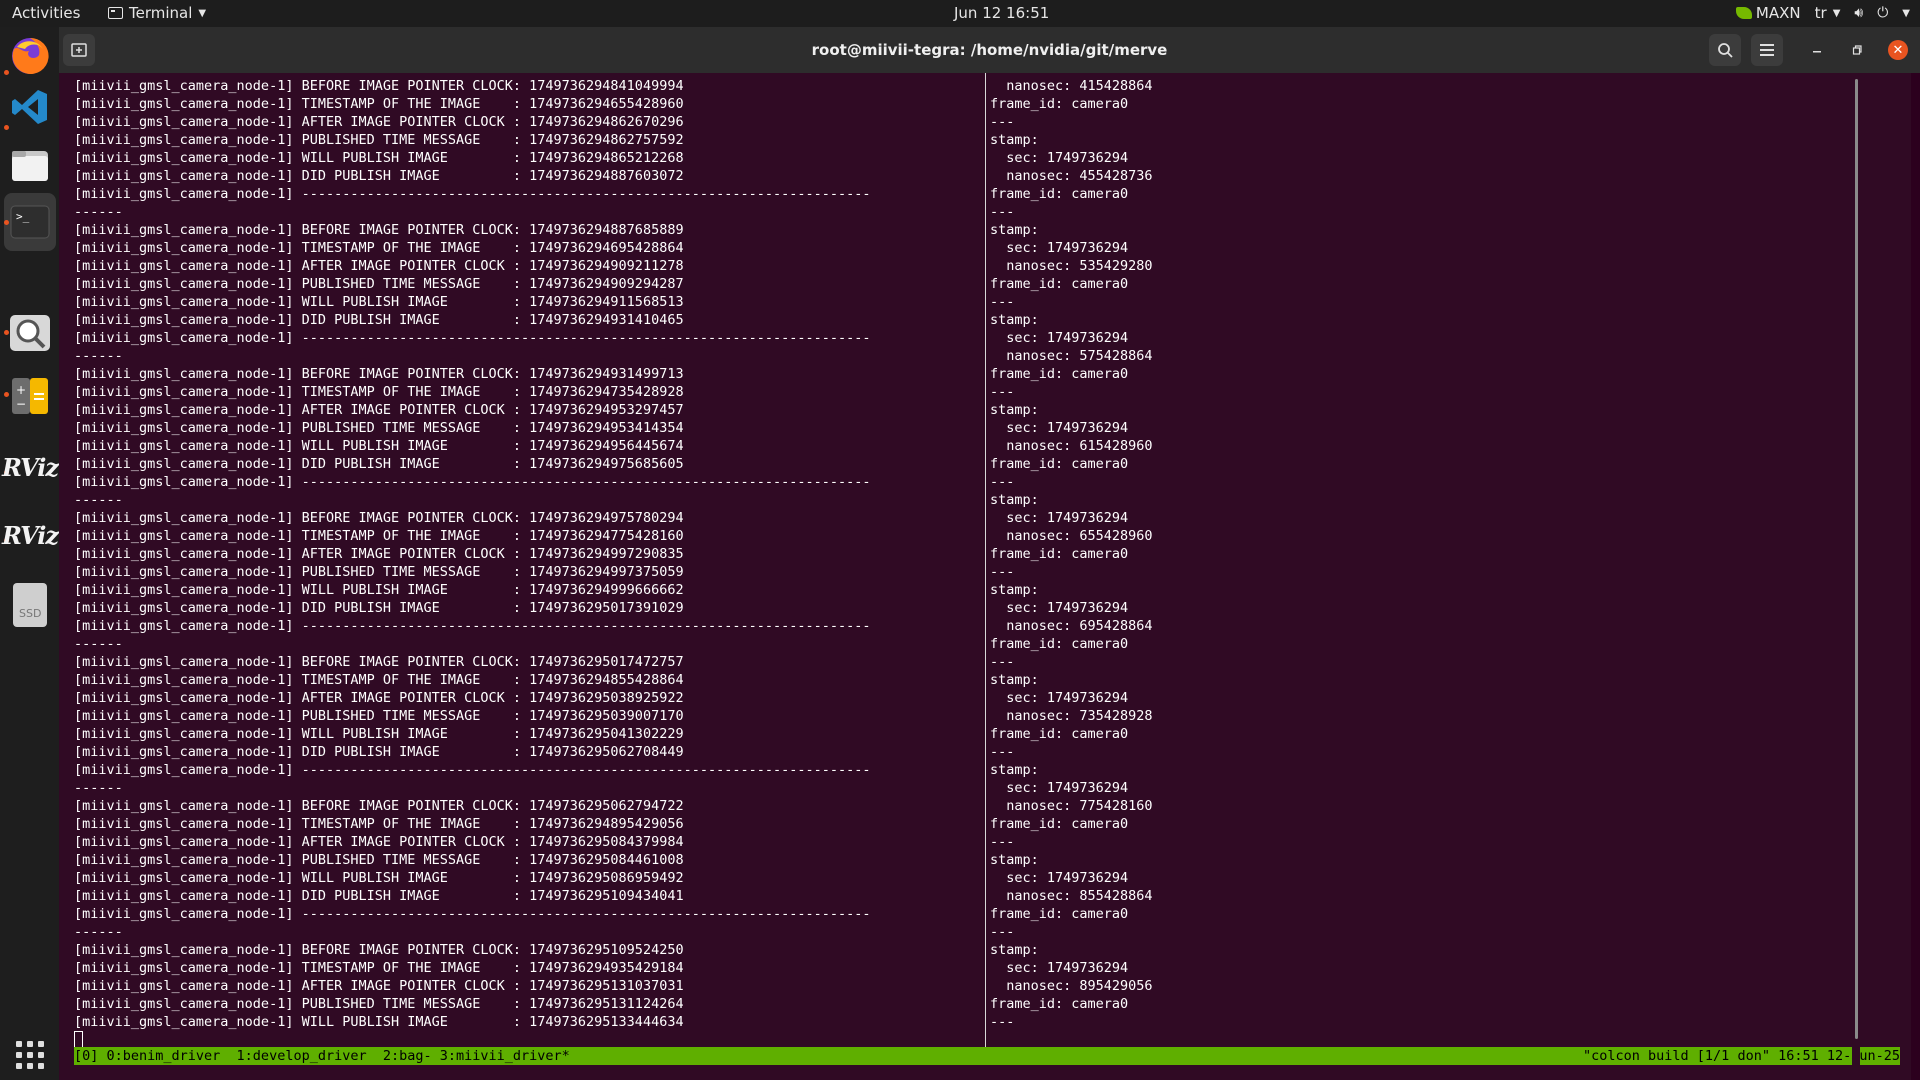 The image size is (1920, 1080). I want to click on pane-divider, so click(985, 560).